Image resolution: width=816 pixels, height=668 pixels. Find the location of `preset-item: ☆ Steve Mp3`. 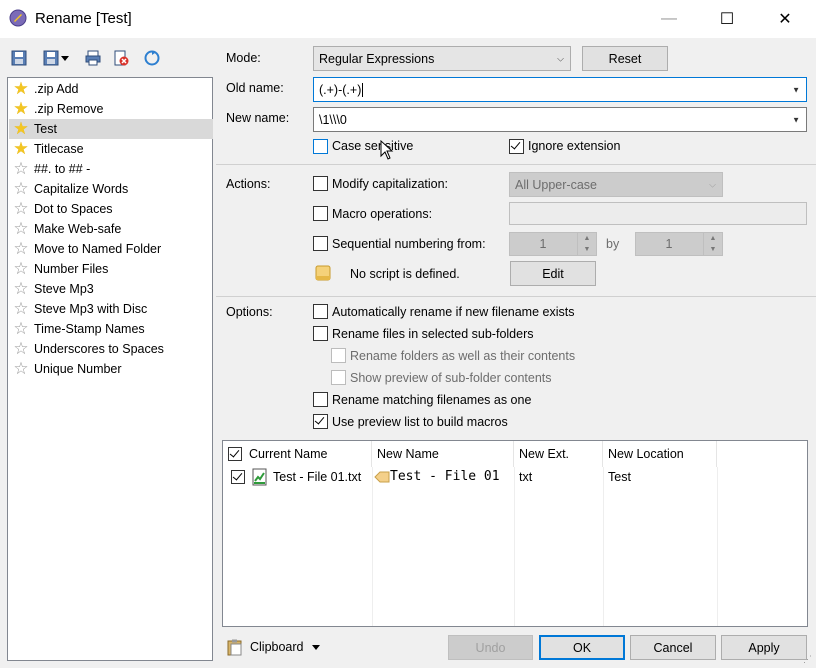

preset-item: ☆ Steve Mp3 is located at coordinates (111, 289).